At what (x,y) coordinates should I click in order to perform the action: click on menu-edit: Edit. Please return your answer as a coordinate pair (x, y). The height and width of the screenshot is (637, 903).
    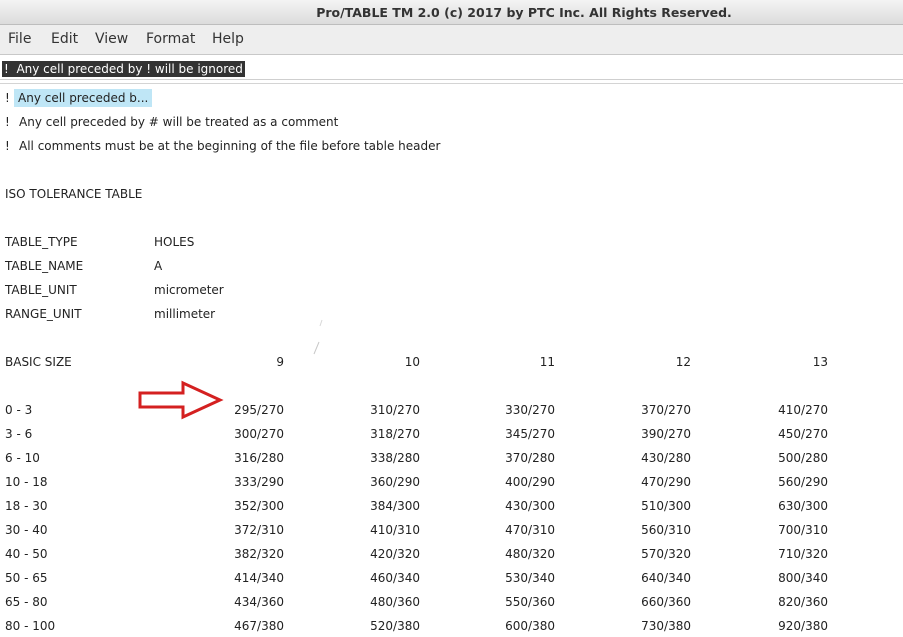
    Looking at the image, I should click on (64, 39).